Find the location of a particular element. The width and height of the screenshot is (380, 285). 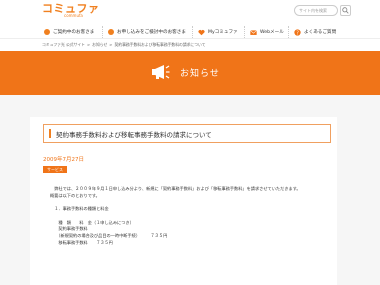

nav-divider is located at coordinates (190, 38).